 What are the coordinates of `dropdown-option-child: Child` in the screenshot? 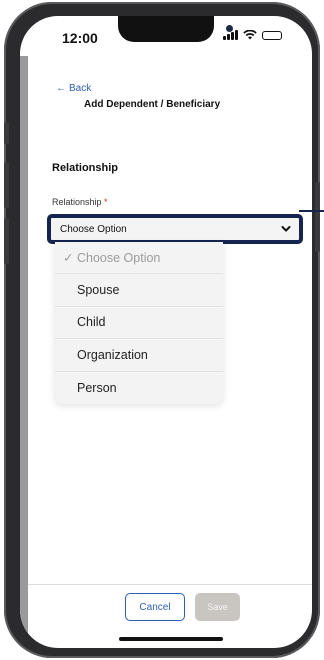 It's located at (139, 323).